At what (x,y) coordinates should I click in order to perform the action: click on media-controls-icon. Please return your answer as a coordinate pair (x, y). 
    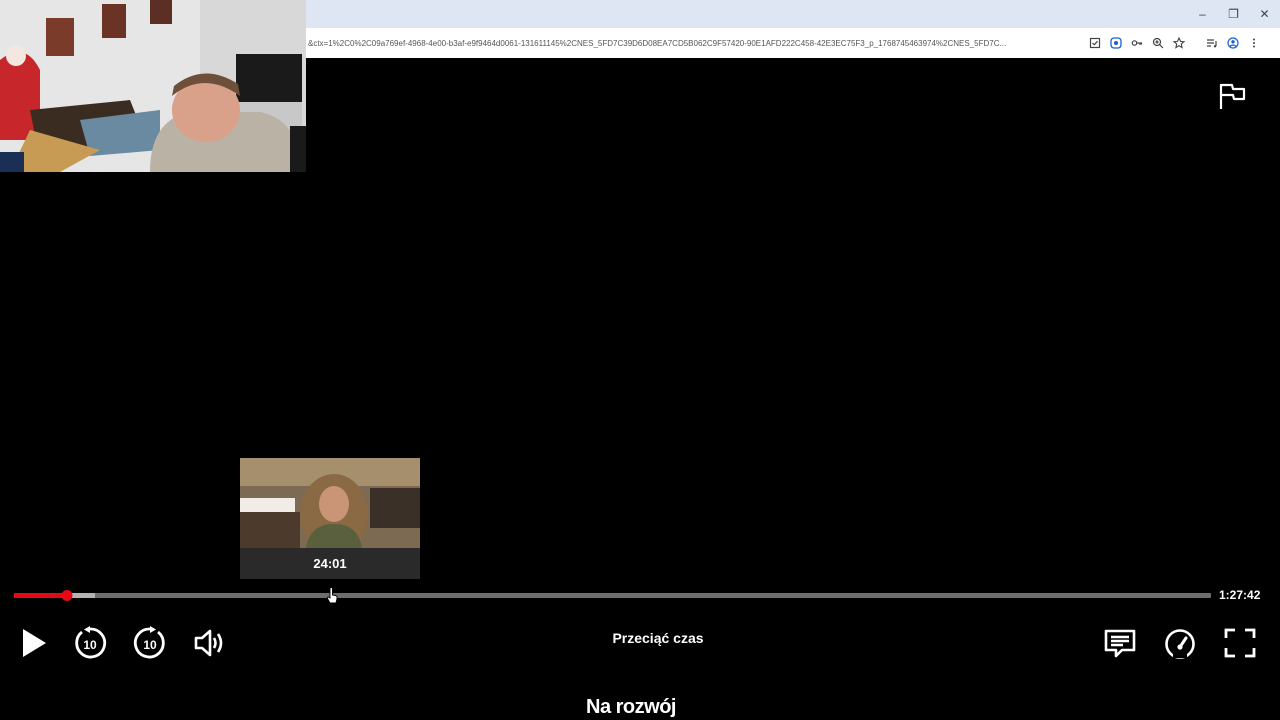
    Looking at the image, I should click on (1211, 43).